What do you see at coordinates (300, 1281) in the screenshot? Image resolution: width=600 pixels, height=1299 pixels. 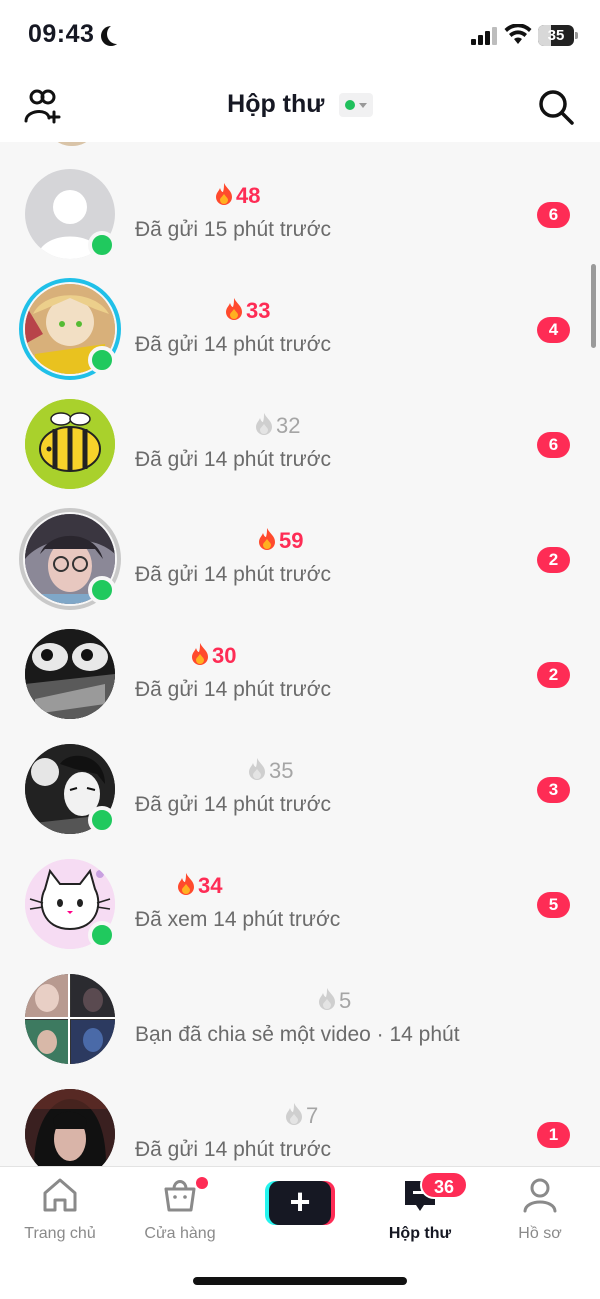 I see `home-indicator` at bounding box center [300, 1281].